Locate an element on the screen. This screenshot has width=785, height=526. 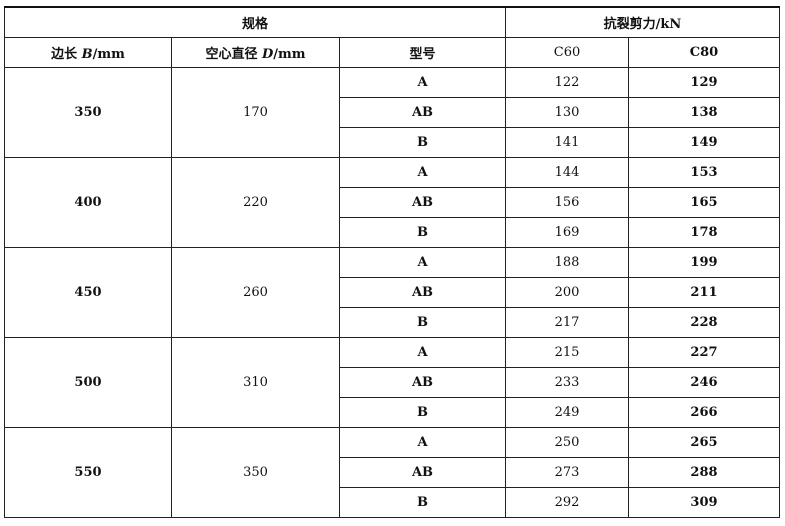
c60-cell: 215 is located at coordinates (567, 352).